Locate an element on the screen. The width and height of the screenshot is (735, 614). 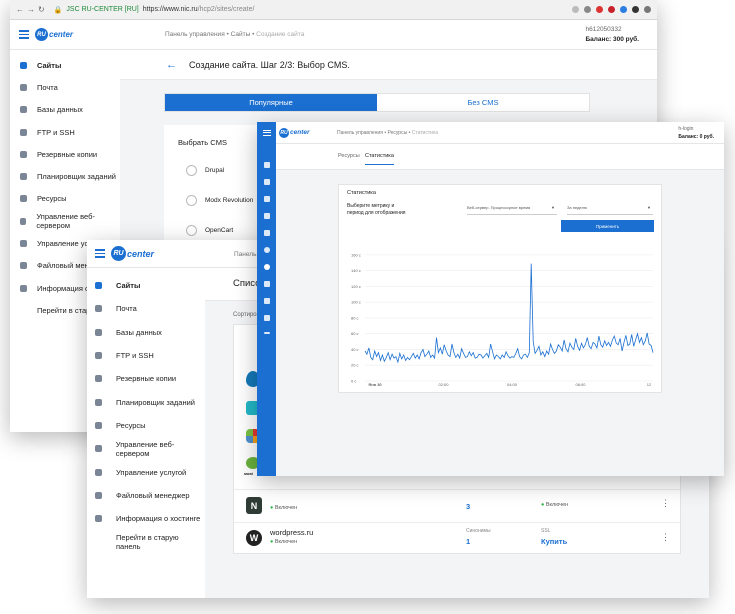
webserver-icon is located at coordinates (266, 284).